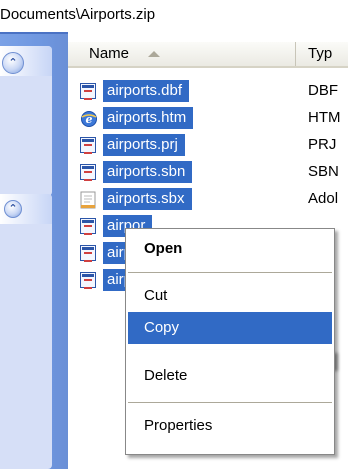 The height and width of the screenshot is (469, 348). Describe the element at coordinates (182, 54) in the screenshot. I see `column-header-name: Name` at that location.